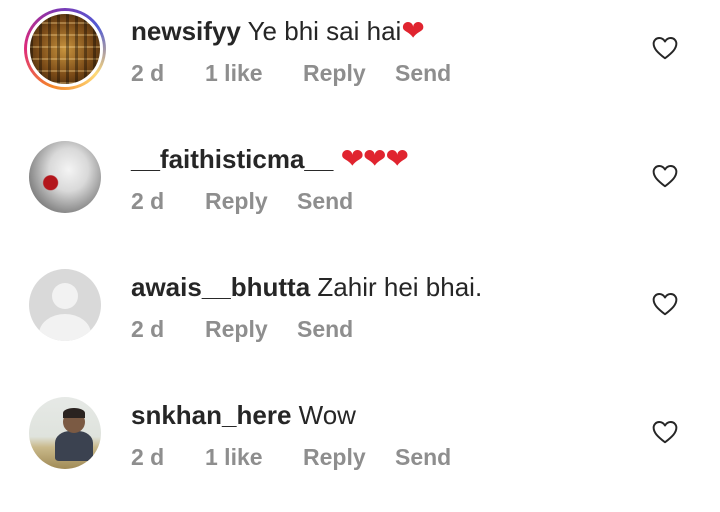 This screenshot has width=720, height=512. Describe the element at coordinates (211, 415) in the screenshot. I see `username: snkhan_here` at that location.